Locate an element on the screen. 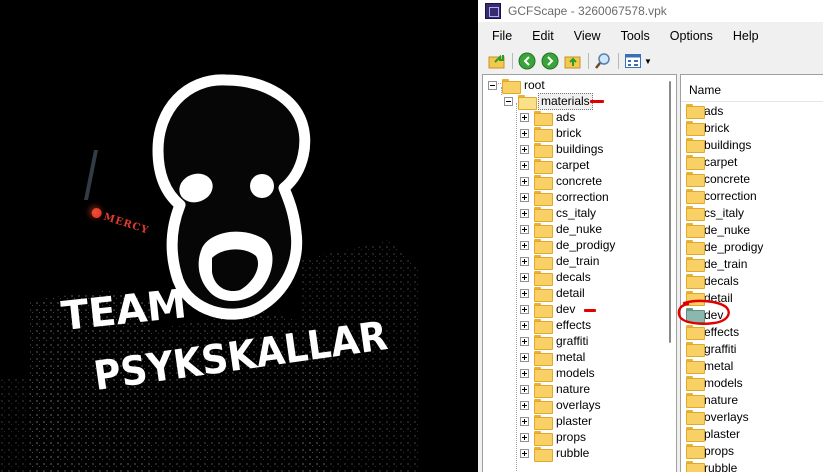 The height and width of the screenshot is (472, 823). tree-item-dev: dev is located at coordinates (548, 309).